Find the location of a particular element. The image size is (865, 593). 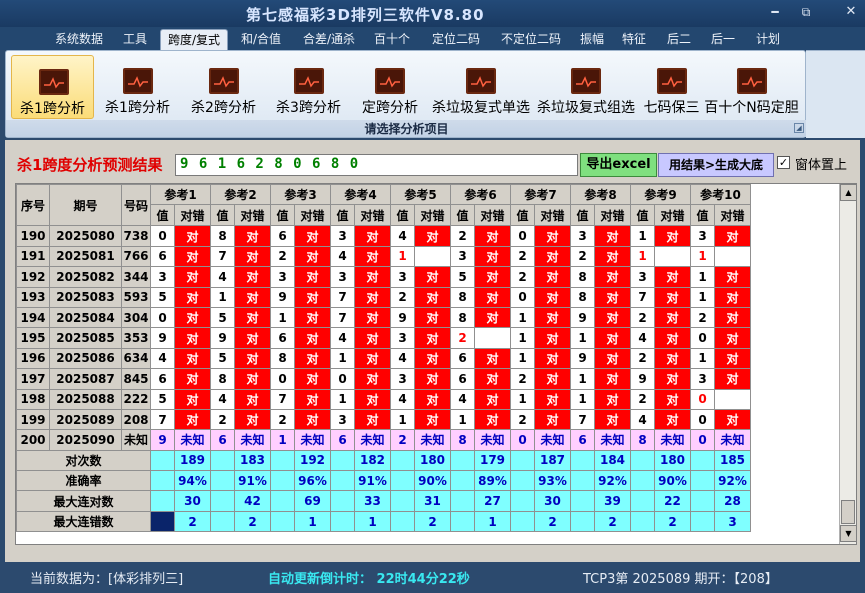

stats-label: 最大连对数 is located at coordinates (83, 501).